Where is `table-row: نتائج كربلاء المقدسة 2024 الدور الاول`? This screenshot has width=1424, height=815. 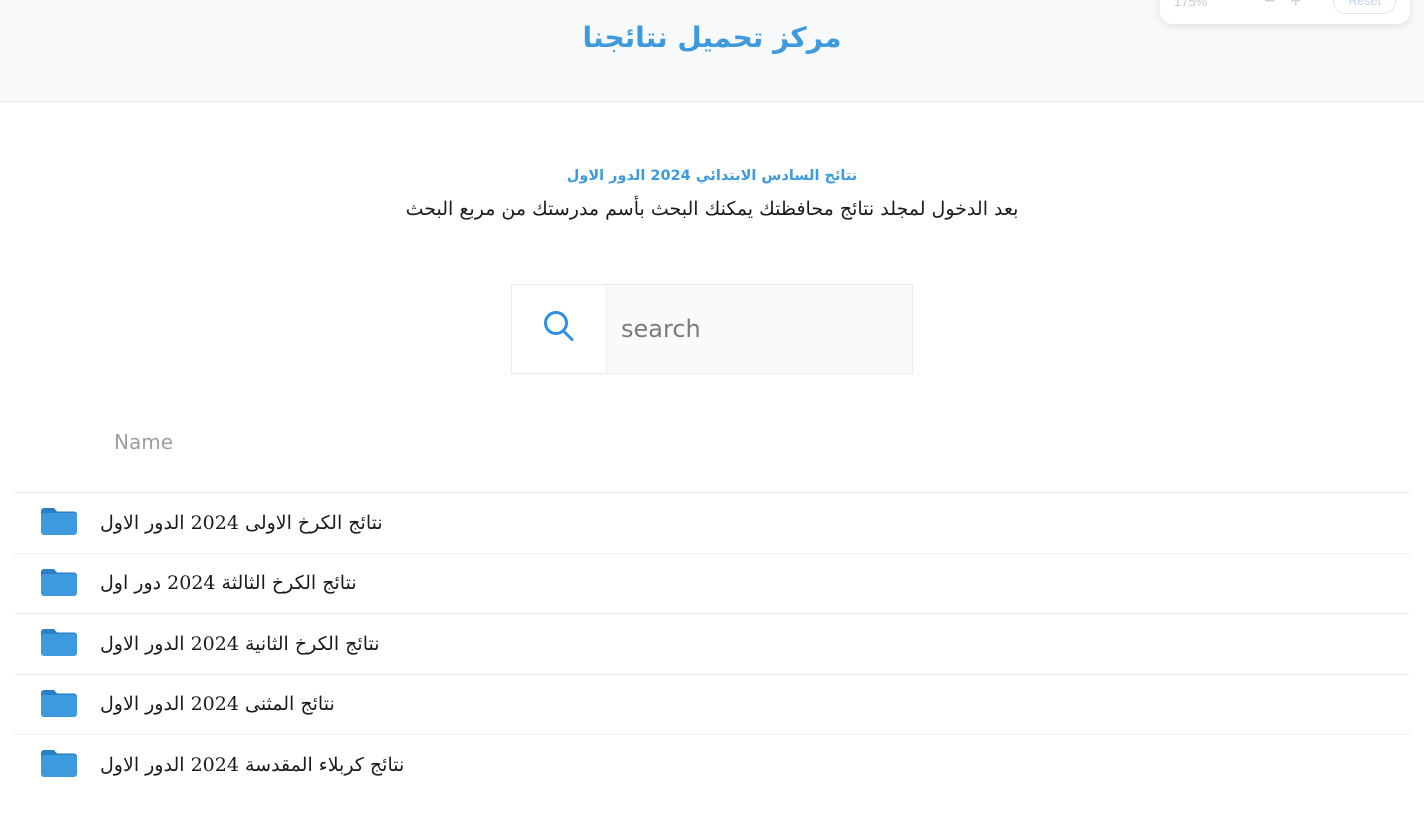
table-row: نتائج كربلاء المقدسة 2024 الدور الاول is located at coordinates (712, 764).